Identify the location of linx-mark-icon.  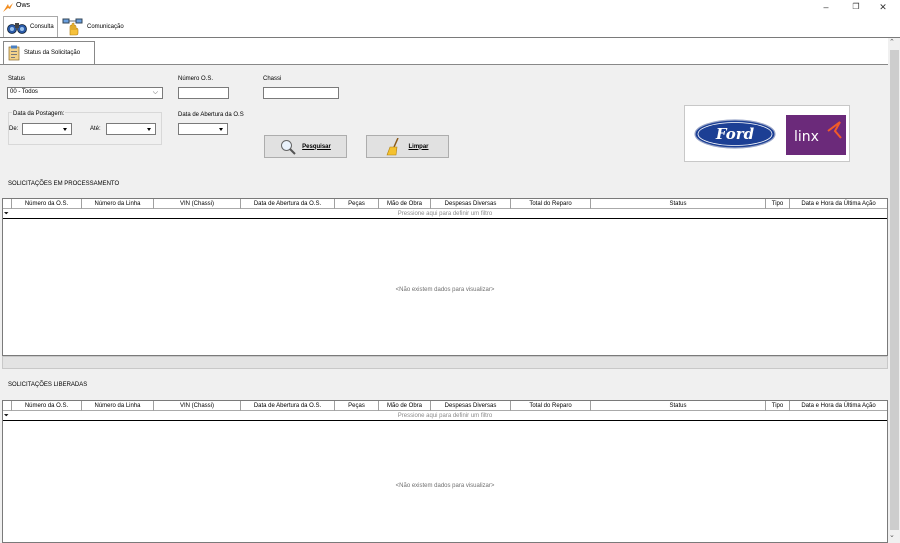
(834, 130).